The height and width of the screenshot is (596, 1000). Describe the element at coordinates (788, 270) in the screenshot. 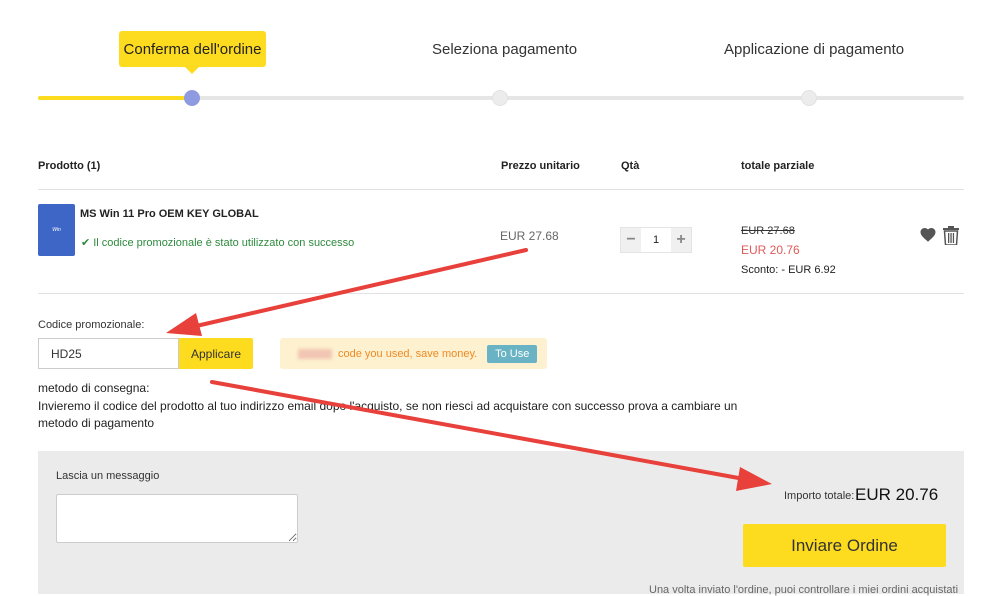

I see `discount-amount: Sconto: - EUR 6.92` at that location.